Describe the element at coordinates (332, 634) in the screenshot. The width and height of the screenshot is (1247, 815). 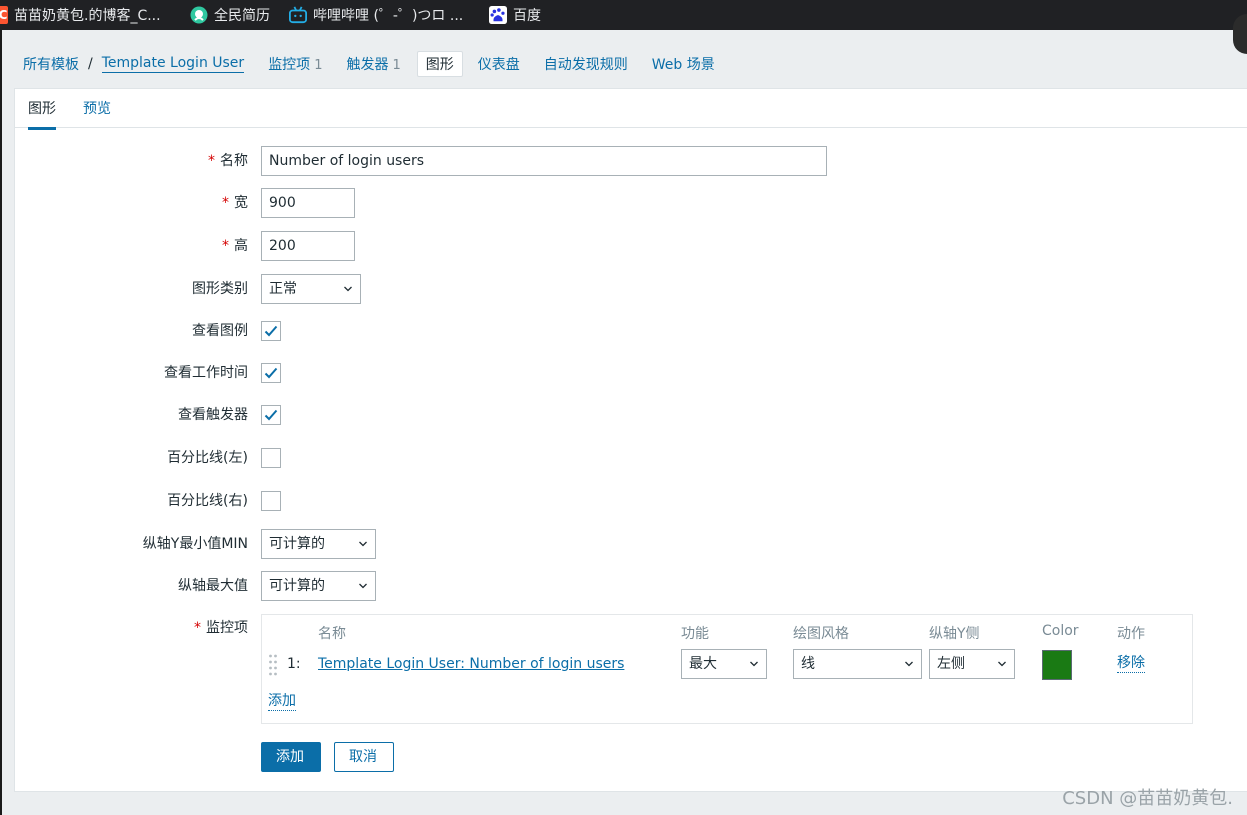
I see `column-header-name: 名称` at that location.